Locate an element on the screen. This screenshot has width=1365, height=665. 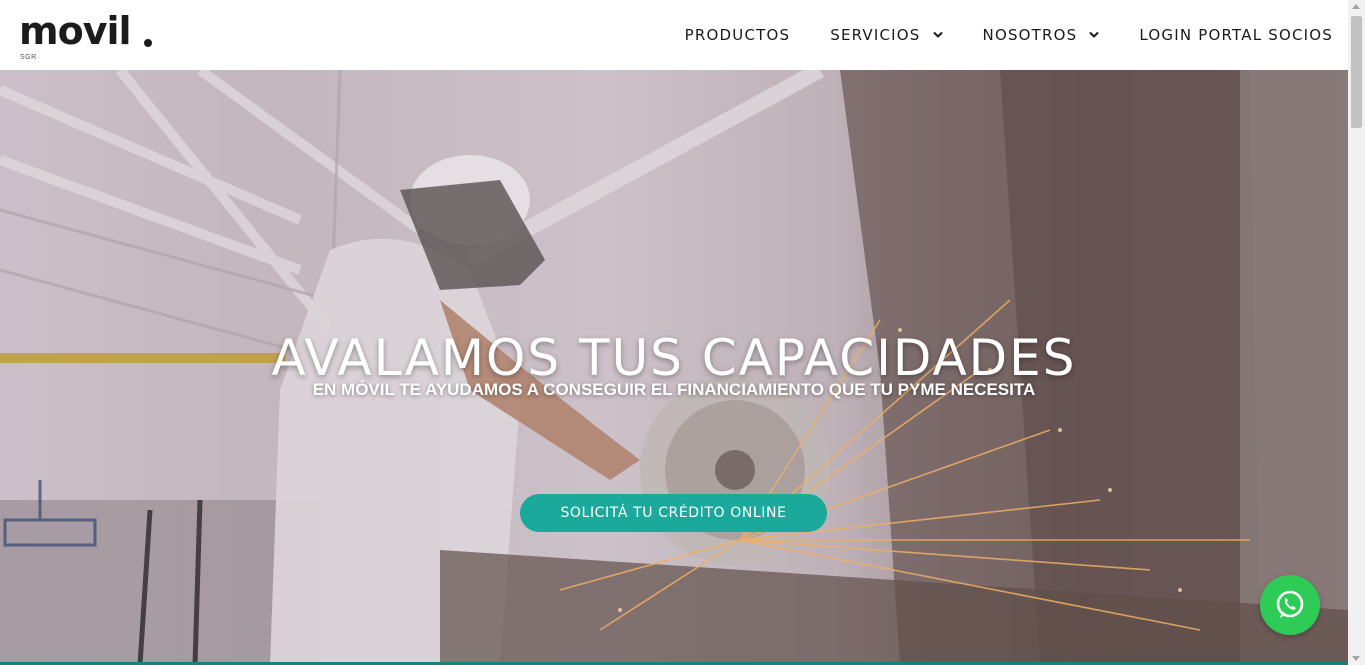
logo-dot is located at coordinates (148, 43).